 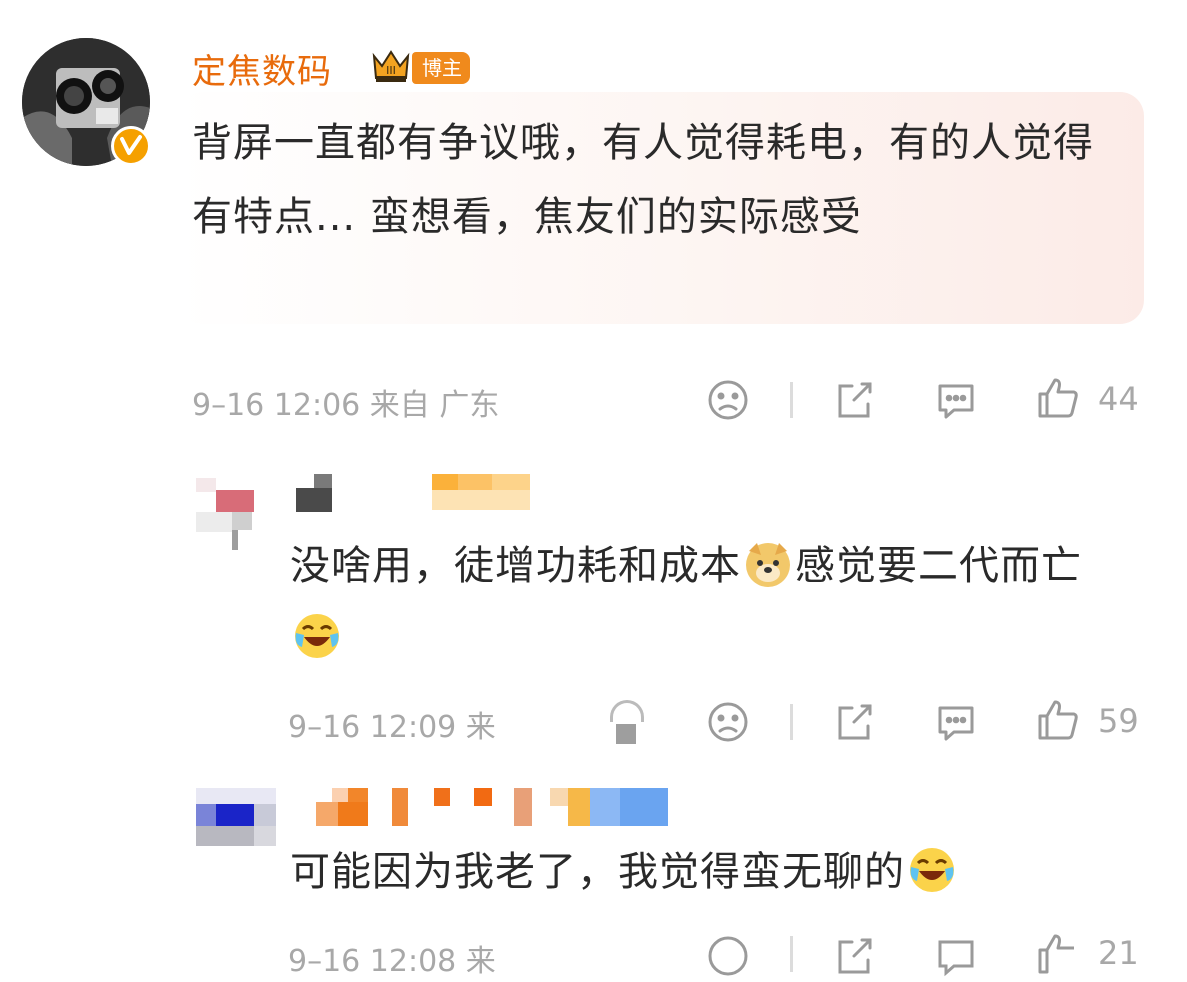 I want to click on like-count: 21, so click(x=1118, y=953).